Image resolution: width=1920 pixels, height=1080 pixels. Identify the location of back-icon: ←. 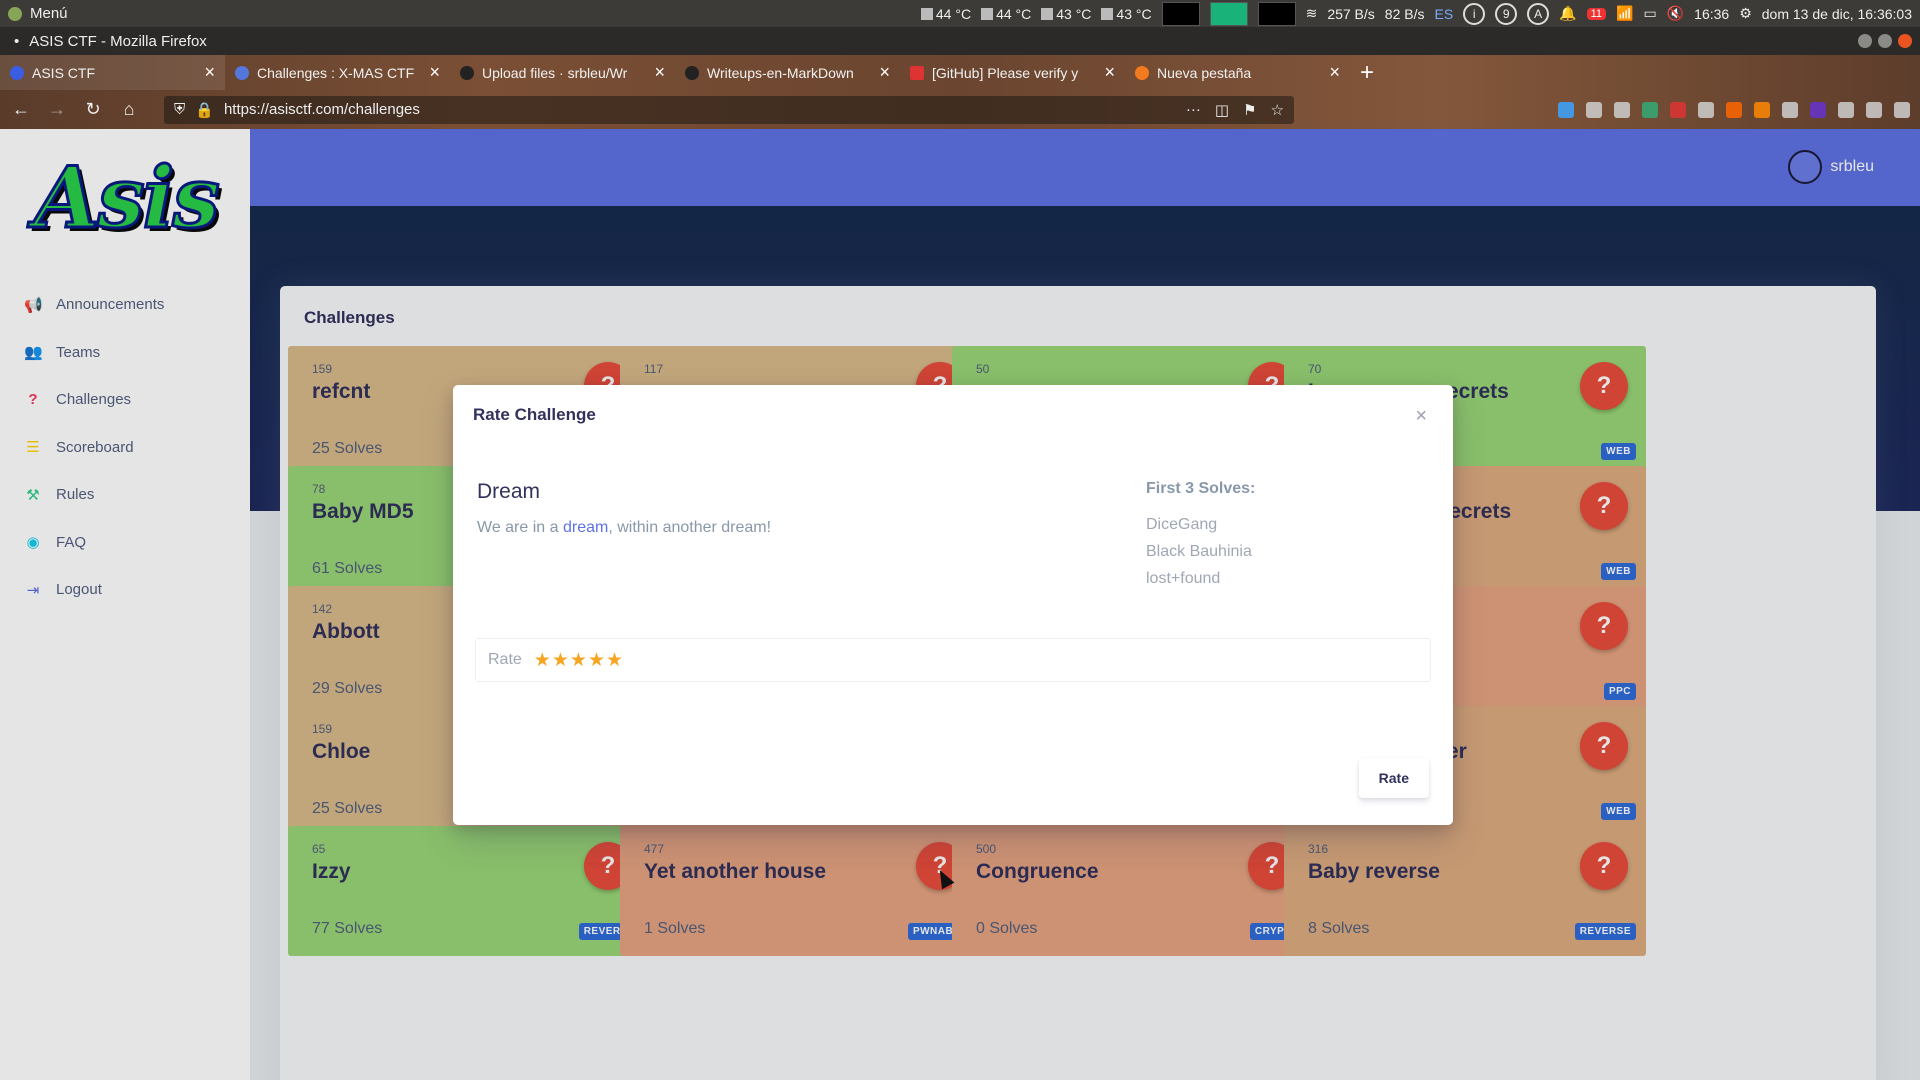
(21, 109).